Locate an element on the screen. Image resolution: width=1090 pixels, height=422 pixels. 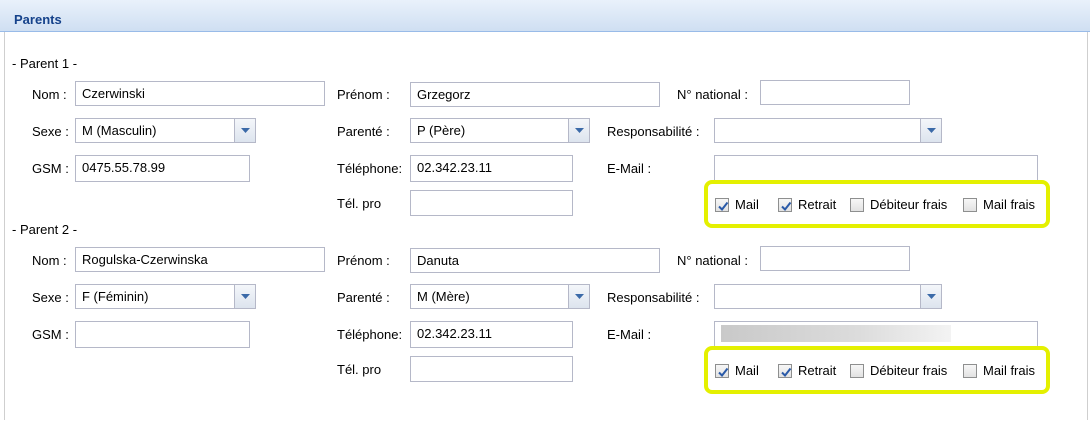
gsm-input: 0475.55.78.99 is located at coordinates (162, 168).